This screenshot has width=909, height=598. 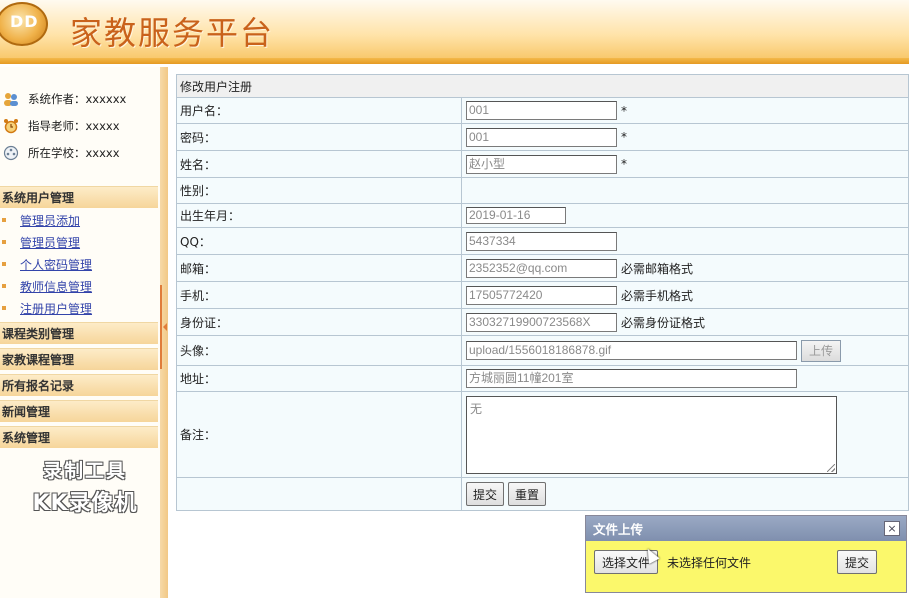 What do you see at coordinates (198, 137) in the screenshot?
I see `password-label: 密码：` at bounding box center [198, 137].